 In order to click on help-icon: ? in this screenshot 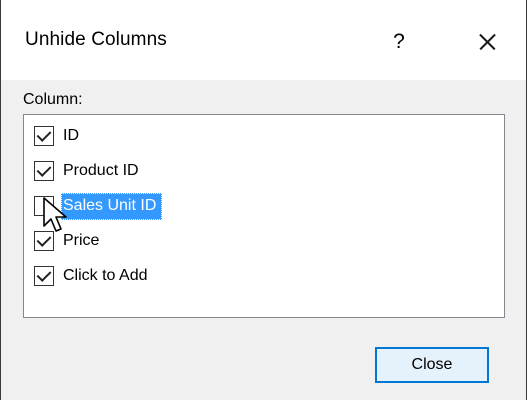, I will do `click(399, 41)`.